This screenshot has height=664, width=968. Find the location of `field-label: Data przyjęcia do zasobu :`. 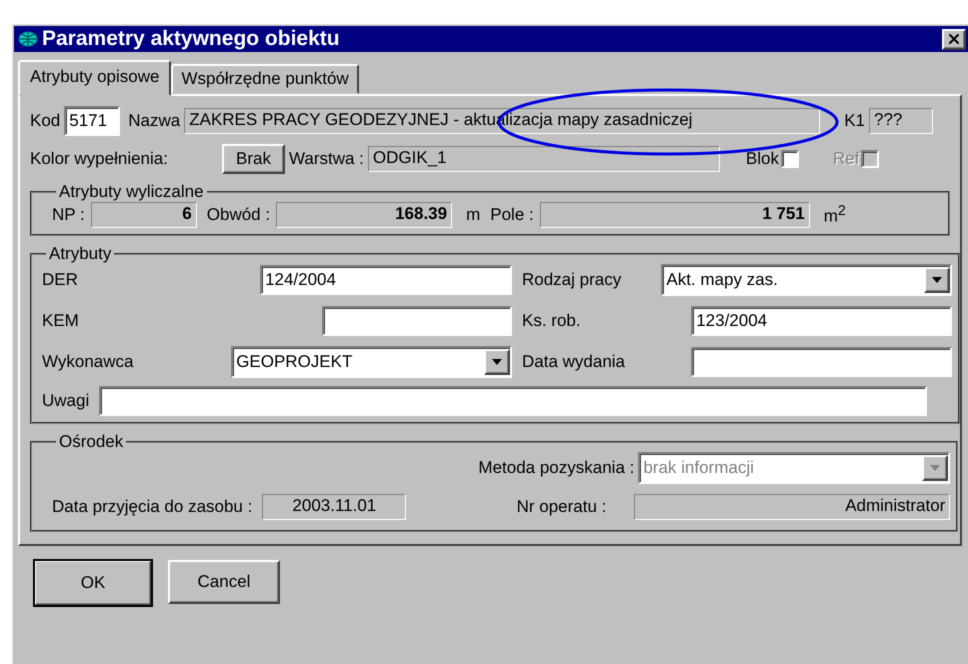

field-label: Data przyjęcia do zasobu : is located at coordinates (152, 507).